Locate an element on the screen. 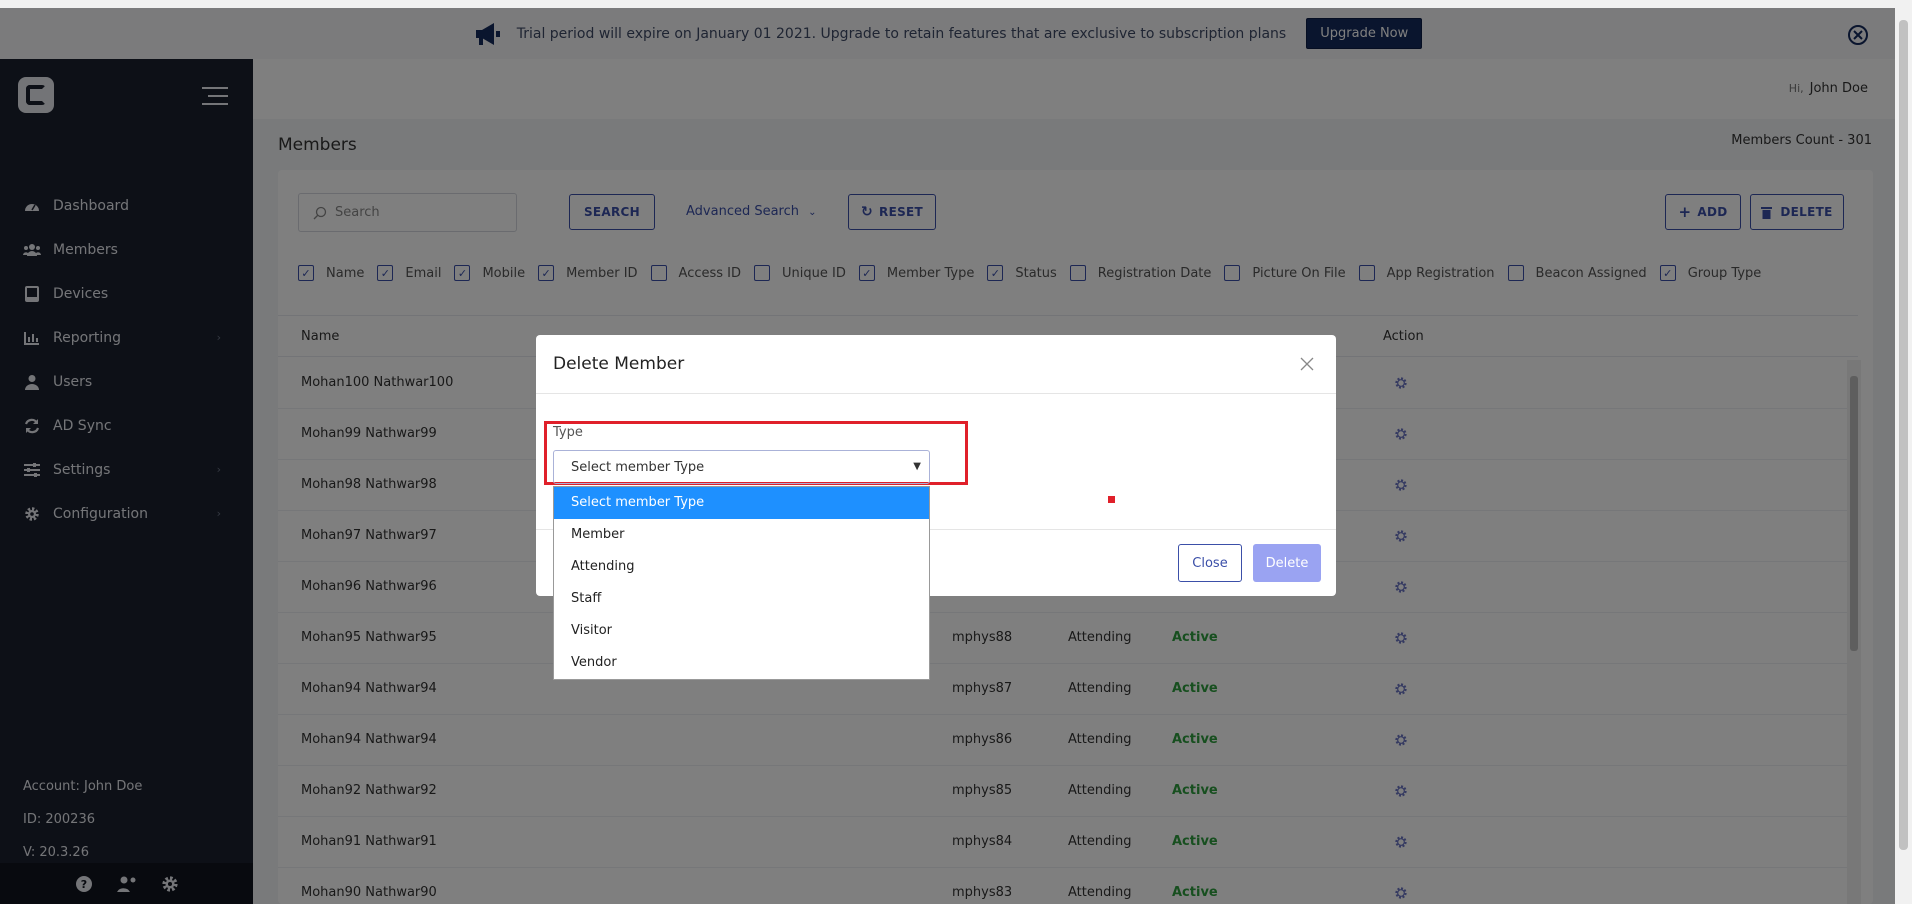  browser-top-strip is located at coordinates (947, 4).